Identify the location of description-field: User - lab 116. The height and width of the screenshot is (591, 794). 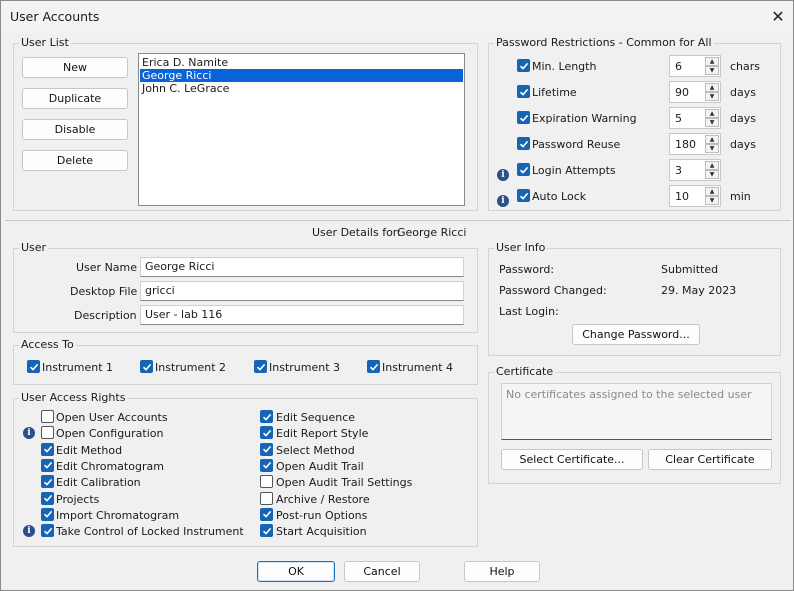
(302, 315).